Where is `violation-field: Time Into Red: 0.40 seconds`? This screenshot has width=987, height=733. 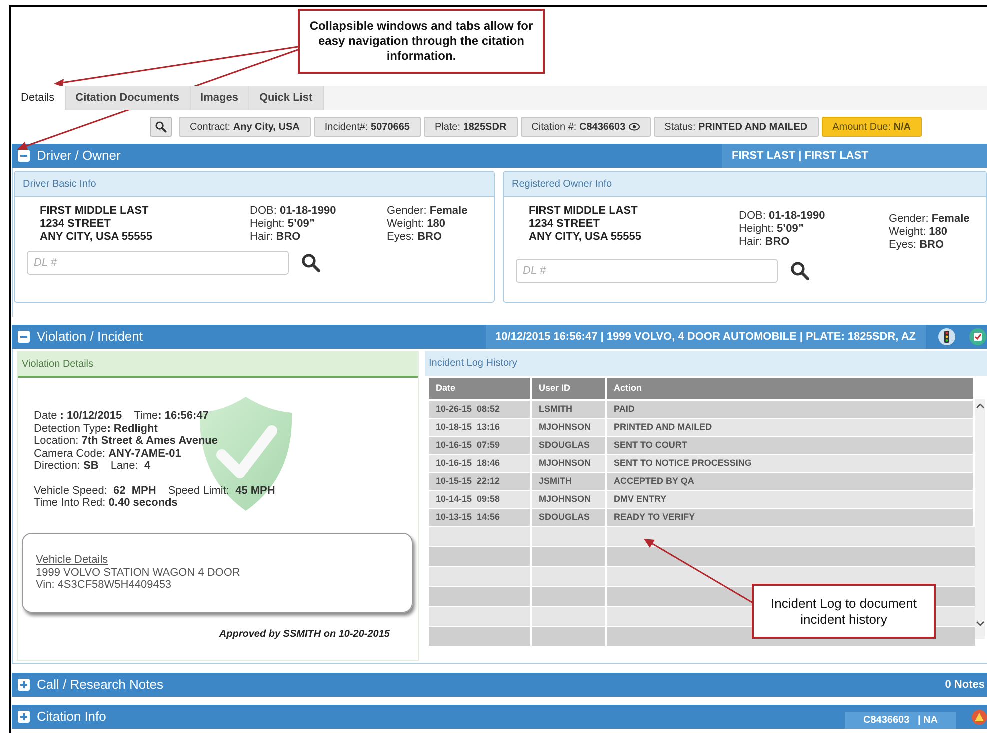 violation-field: Time Into Red: 0.40 seconds is located at coordinates (106, 503).